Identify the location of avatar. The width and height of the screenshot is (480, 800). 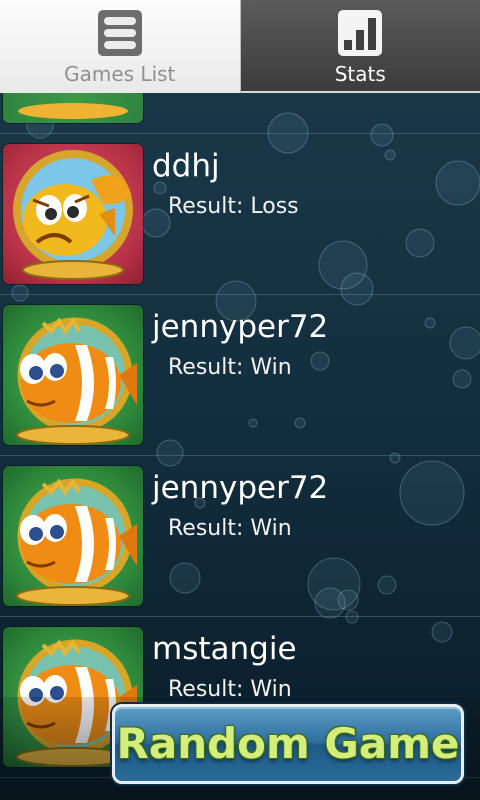
(73, 108).